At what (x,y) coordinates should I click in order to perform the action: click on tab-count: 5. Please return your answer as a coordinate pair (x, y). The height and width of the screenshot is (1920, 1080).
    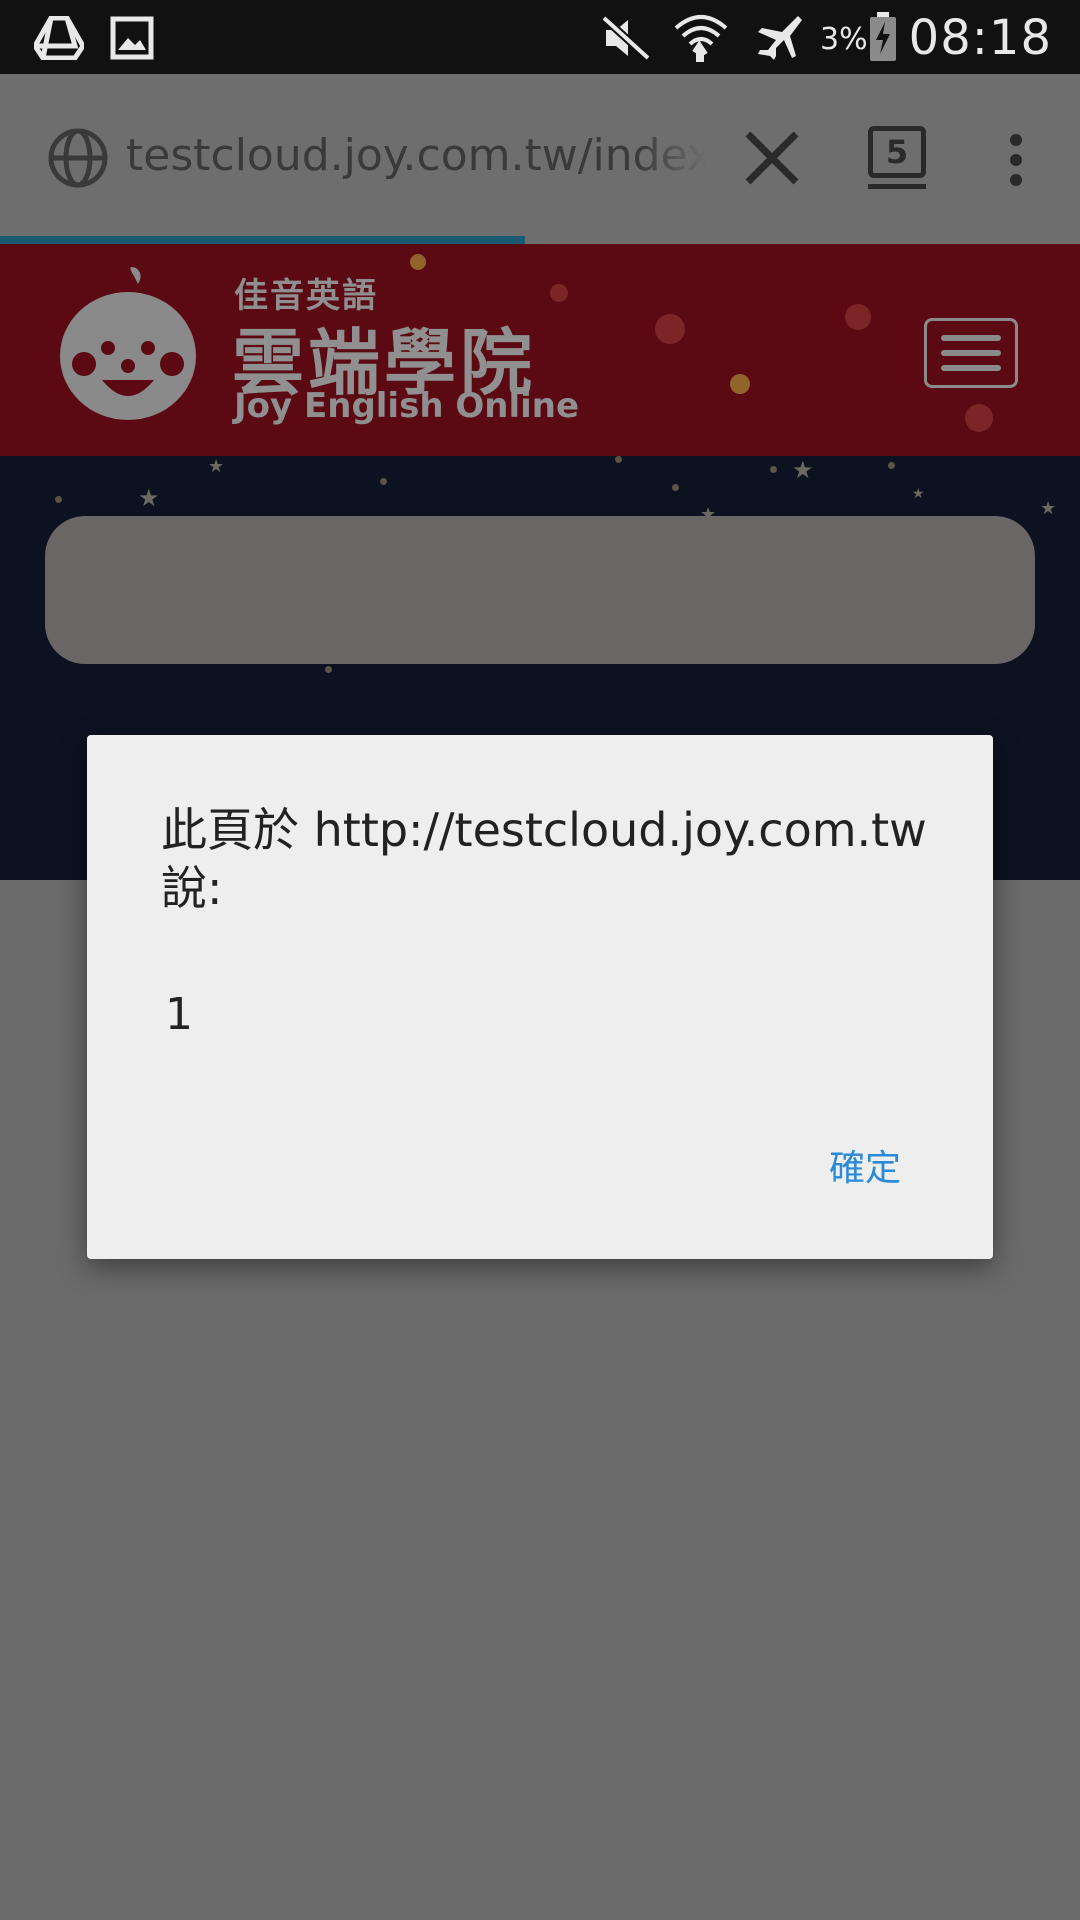
    Looking at the image, I should click on (897, 152).